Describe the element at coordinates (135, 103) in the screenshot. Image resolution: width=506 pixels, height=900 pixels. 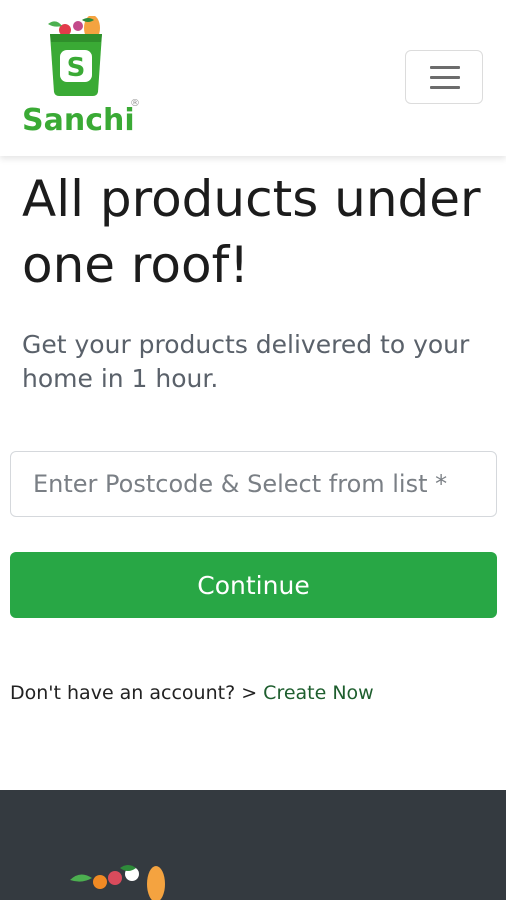
I see `registered-mark: ®` at that location.